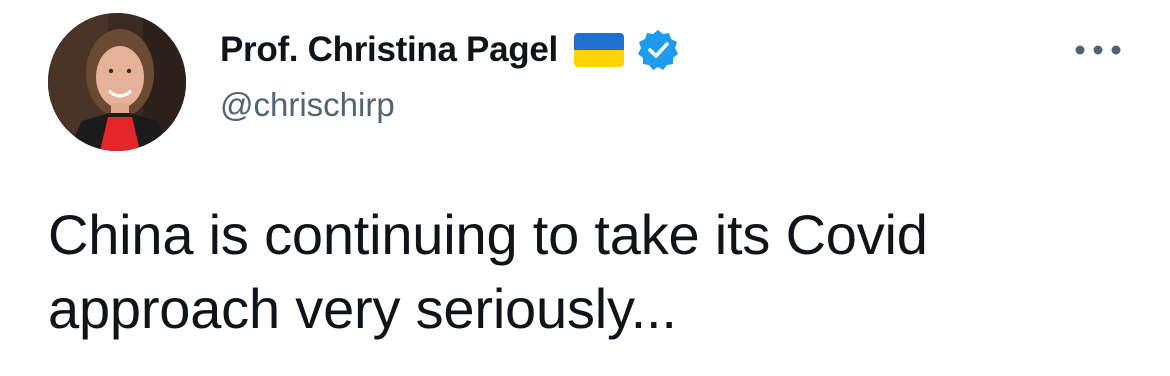  Describe the element at coordinates (658, 50) in the screenshot. I see `verified-badge-icon` at that location.